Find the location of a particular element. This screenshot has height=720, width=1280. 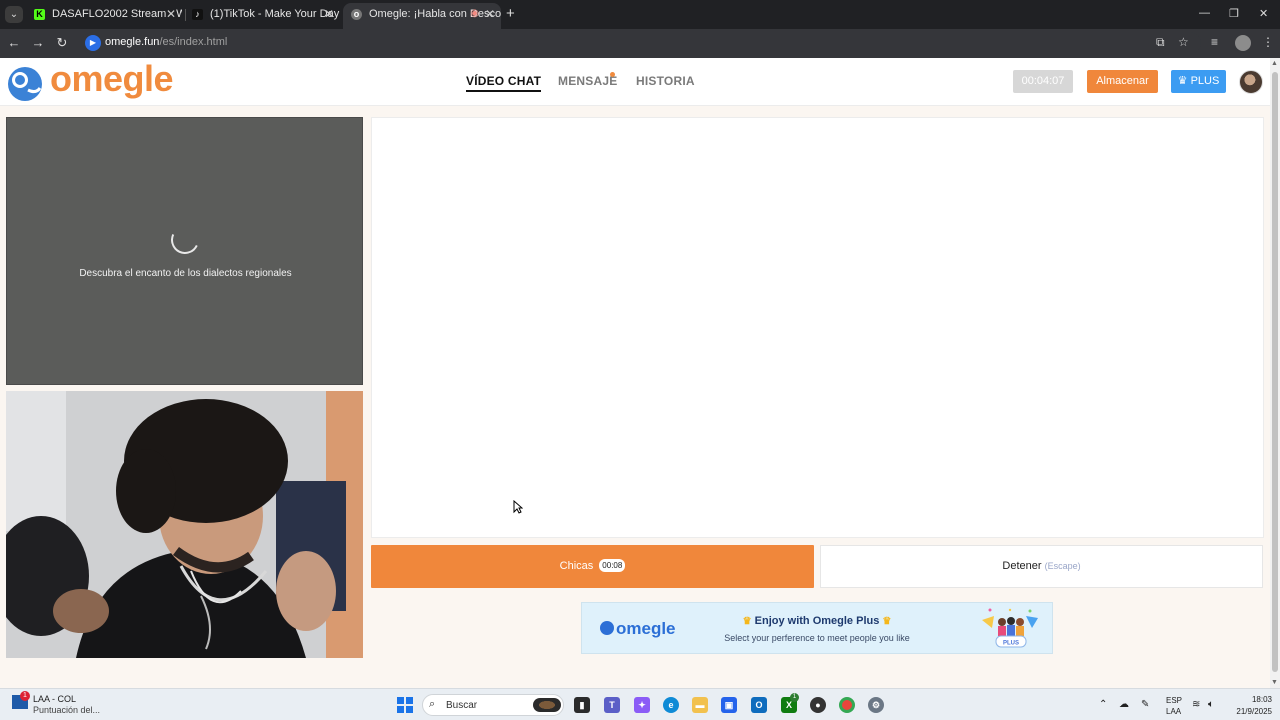

url-path: /es/index.html is located at coordinates (193, 42).